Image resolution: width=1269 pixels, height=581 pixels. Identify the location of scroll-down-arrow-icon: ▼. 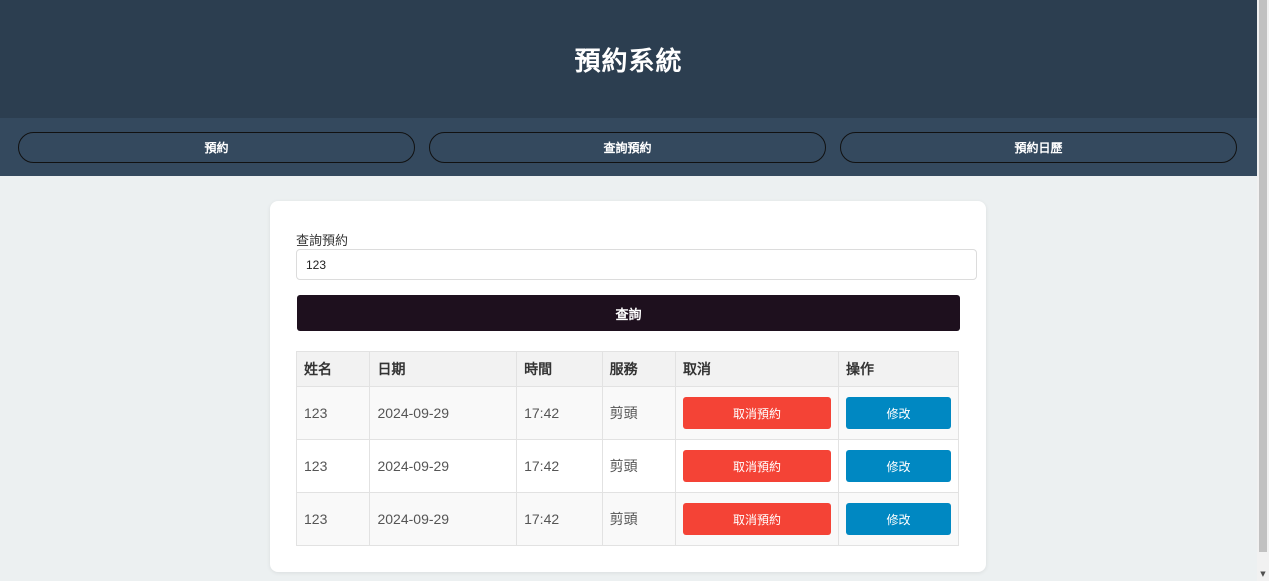
(1263, 574).